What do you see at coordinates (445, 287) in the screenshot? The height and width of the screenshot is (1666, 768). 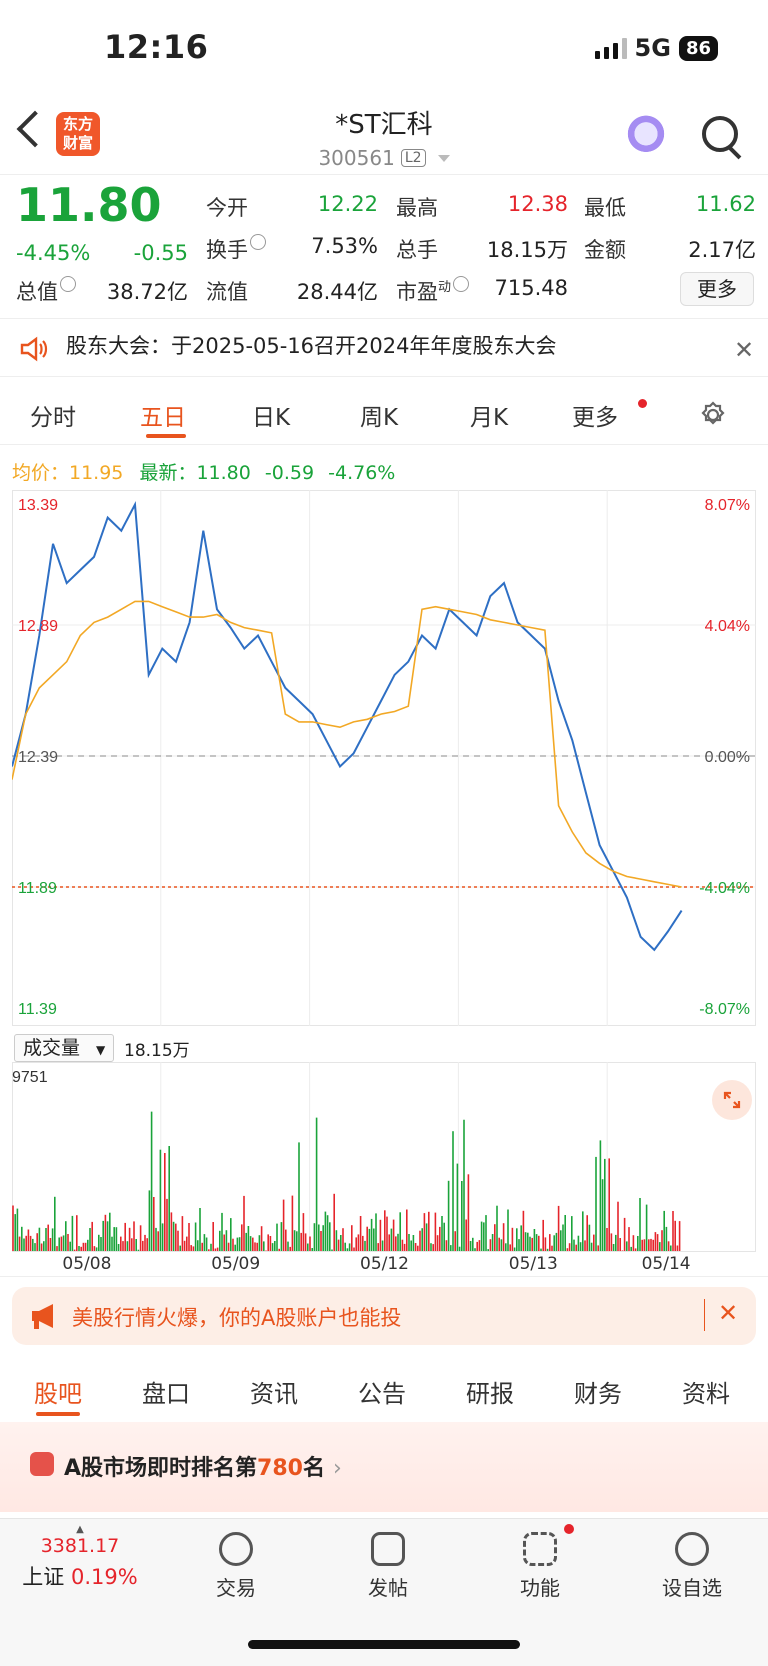 I see `pe-sup: 动` at bounding box center [445, 287].